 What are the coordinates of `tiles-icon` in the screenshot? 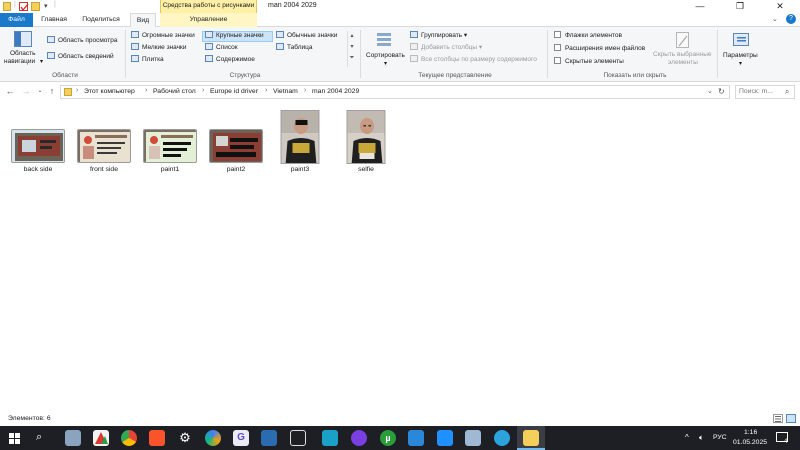 It's located at (135, 58).